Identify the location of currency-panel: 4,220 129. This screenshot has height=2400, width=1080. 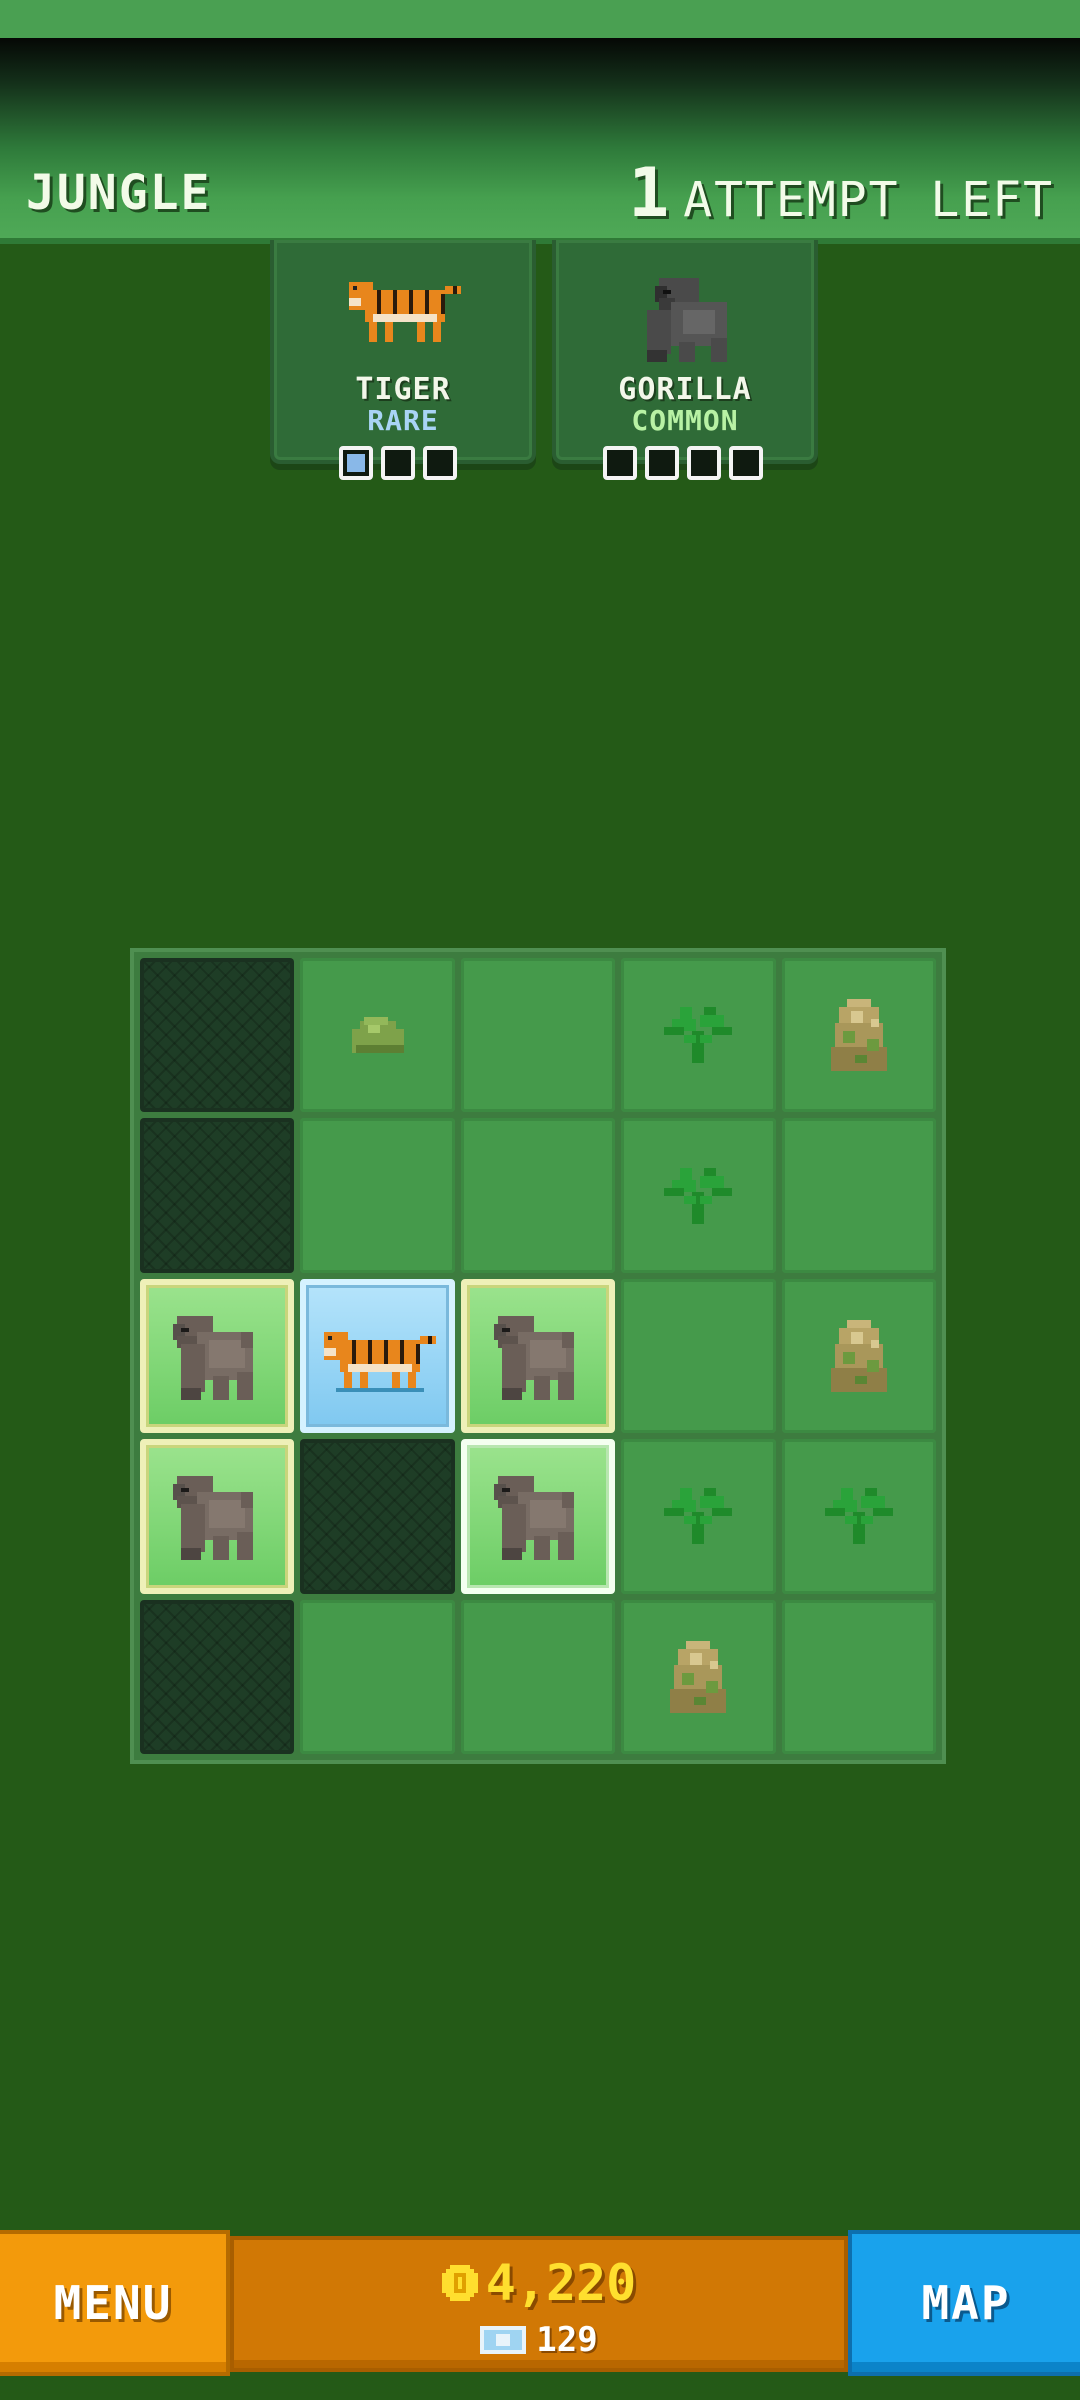
(539, 2304).